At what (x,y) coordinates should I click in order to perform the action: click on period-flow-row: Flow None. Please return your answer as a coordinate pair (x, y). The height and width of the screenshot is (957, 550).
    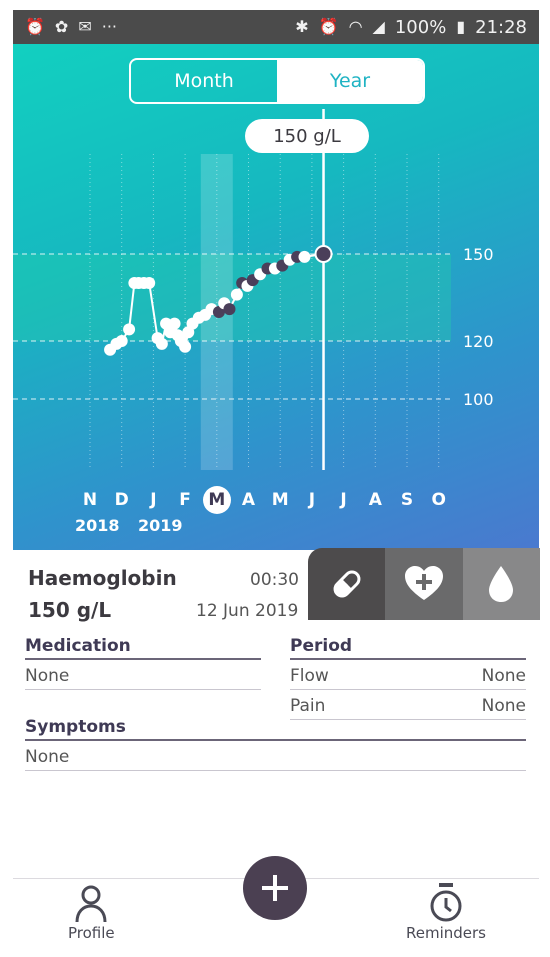
    Looking at the image, I should click on (408, 678).